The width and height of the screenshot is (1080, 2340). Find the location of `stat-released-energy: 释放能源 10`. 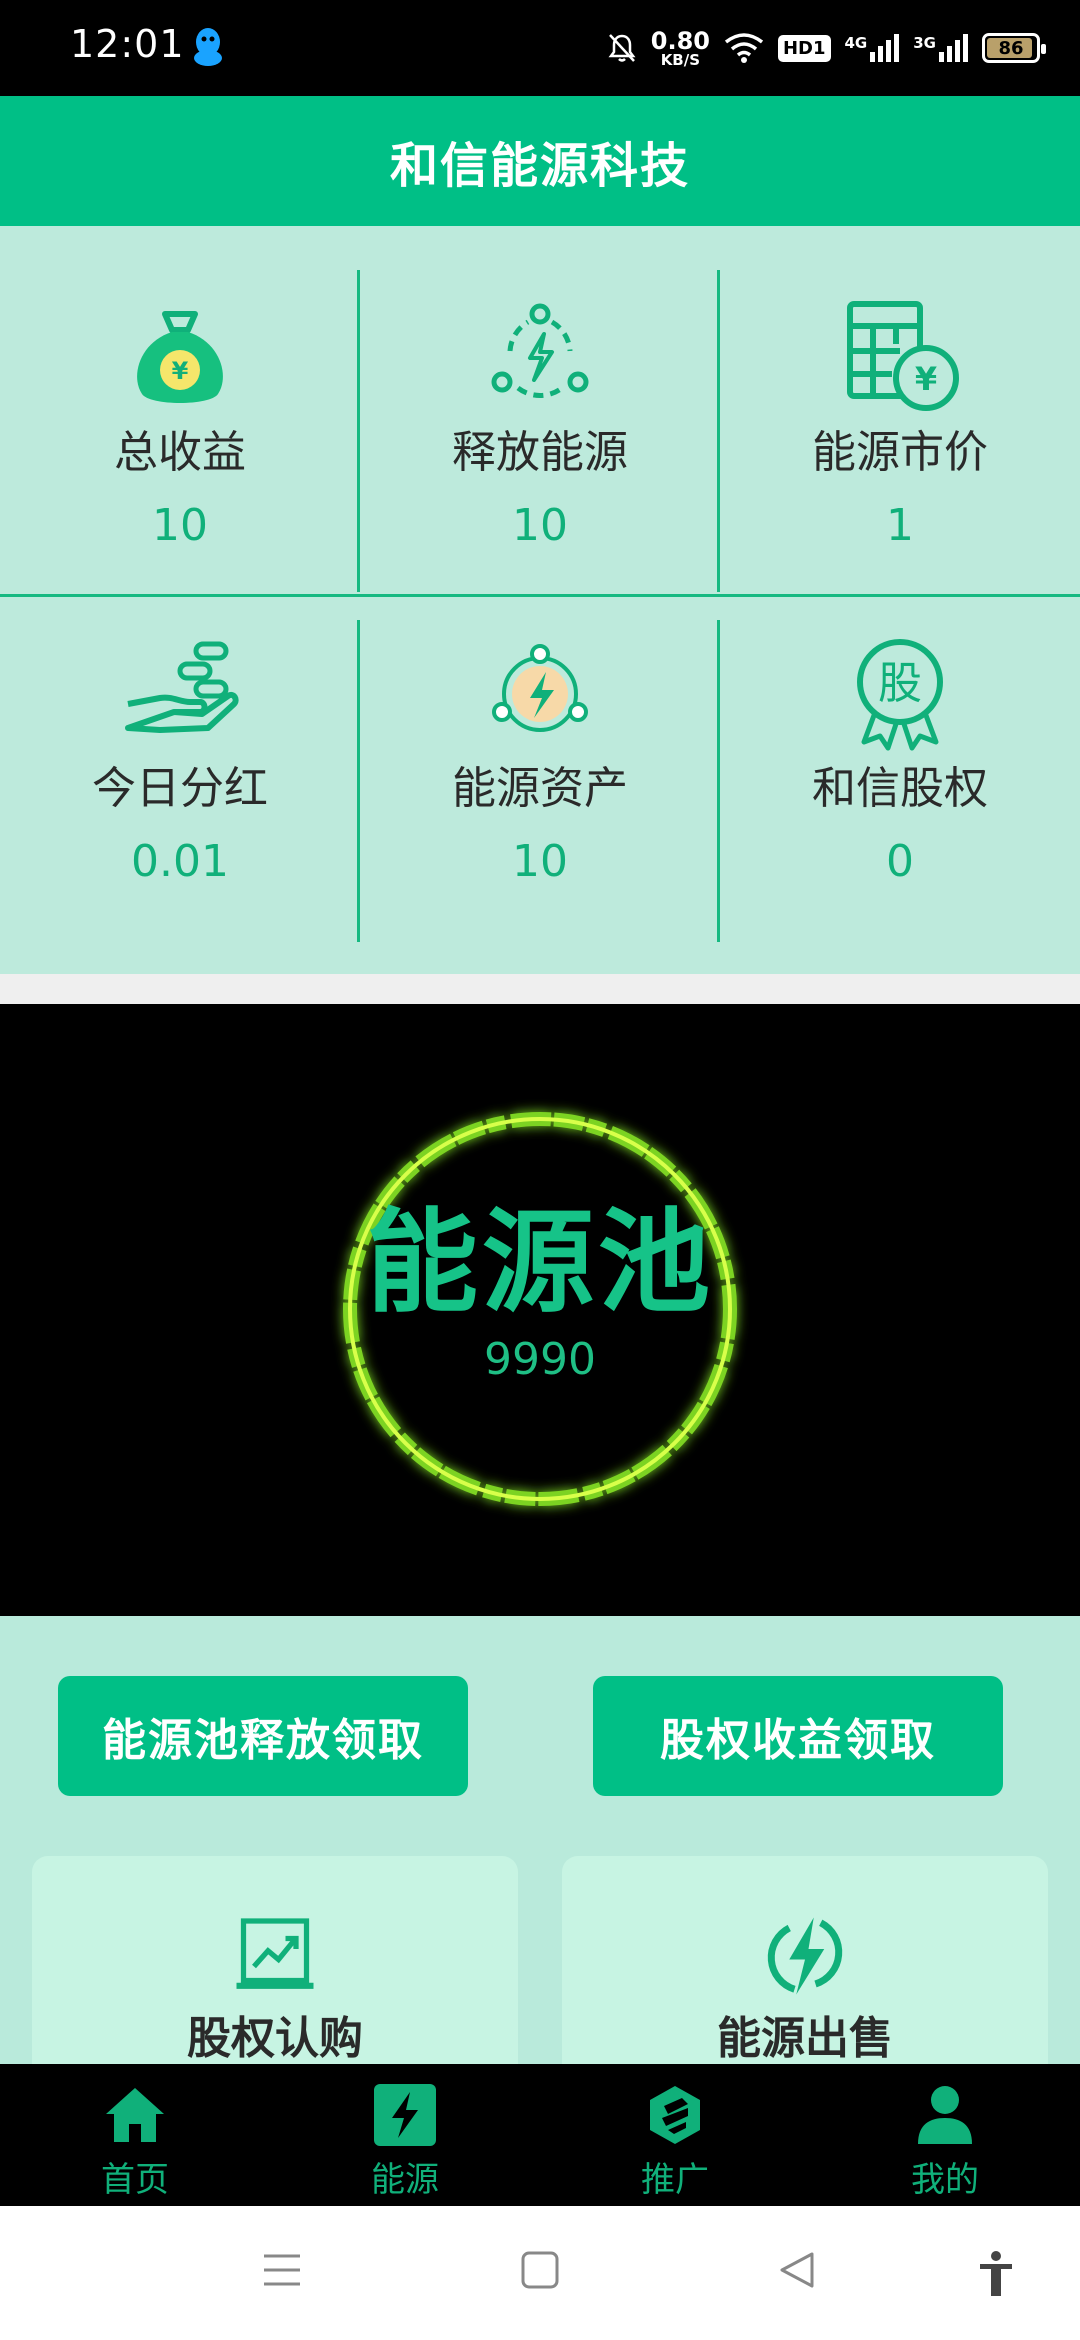

stat-released-energy: 释放能源 10 is located at coordinates (540, 394).